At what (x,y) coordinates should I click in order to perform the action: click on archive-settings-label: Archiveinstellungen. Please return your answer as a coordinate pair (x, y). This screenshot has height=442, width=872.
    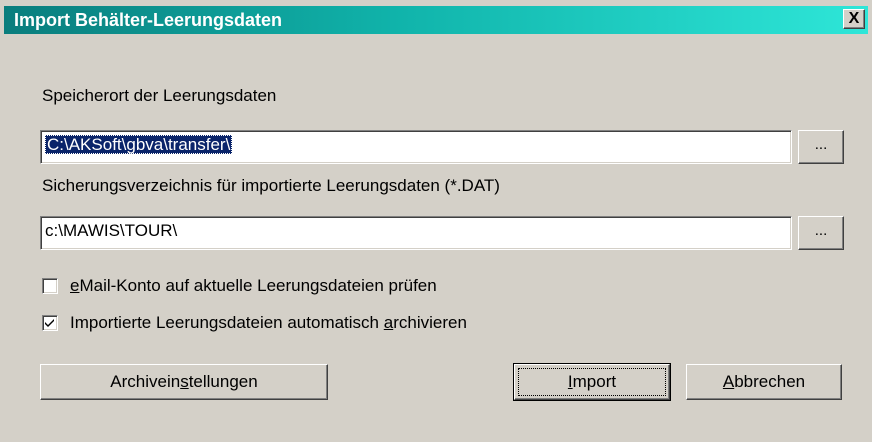
    Looking at the image, I should click on (183, 381).